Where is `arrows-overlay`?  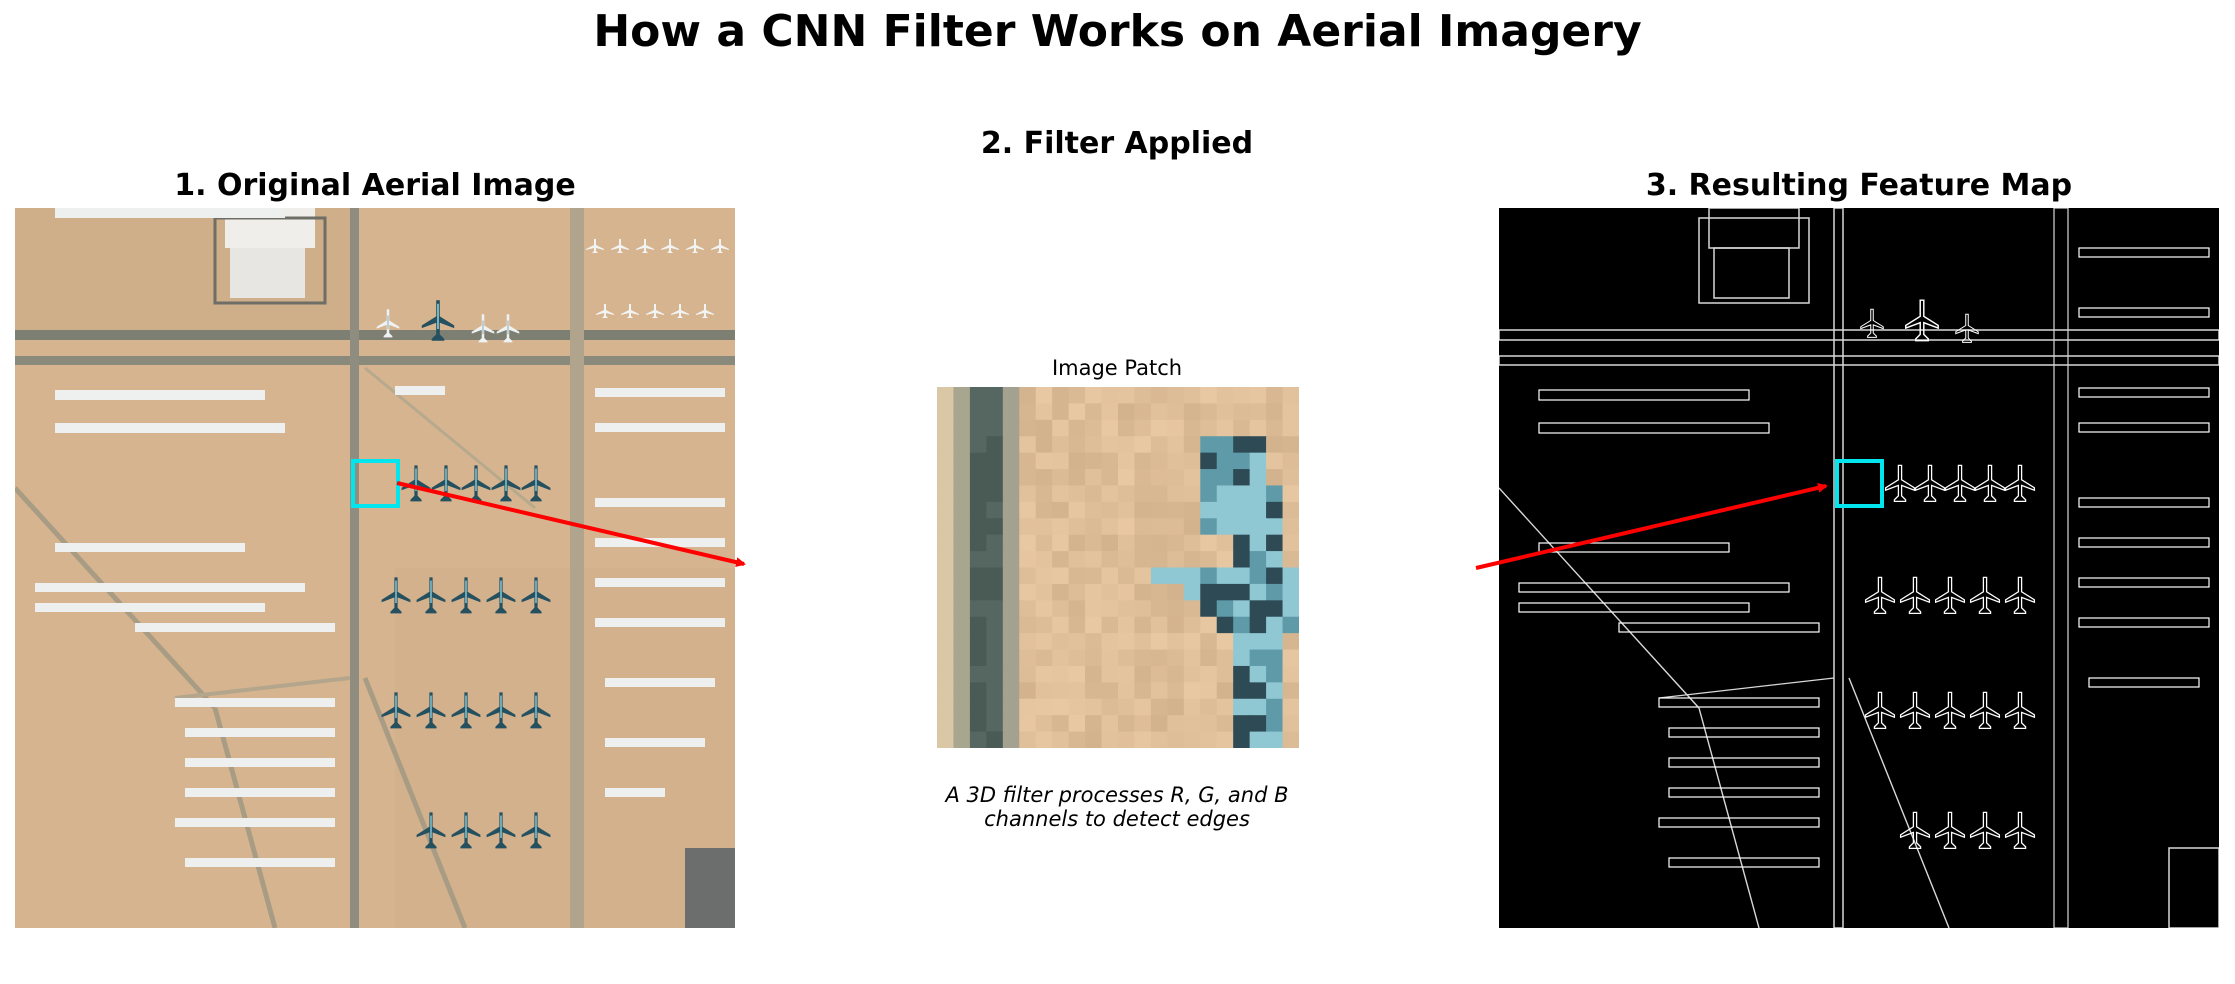 arrows-overlay is located at coordinates (1112, 525).